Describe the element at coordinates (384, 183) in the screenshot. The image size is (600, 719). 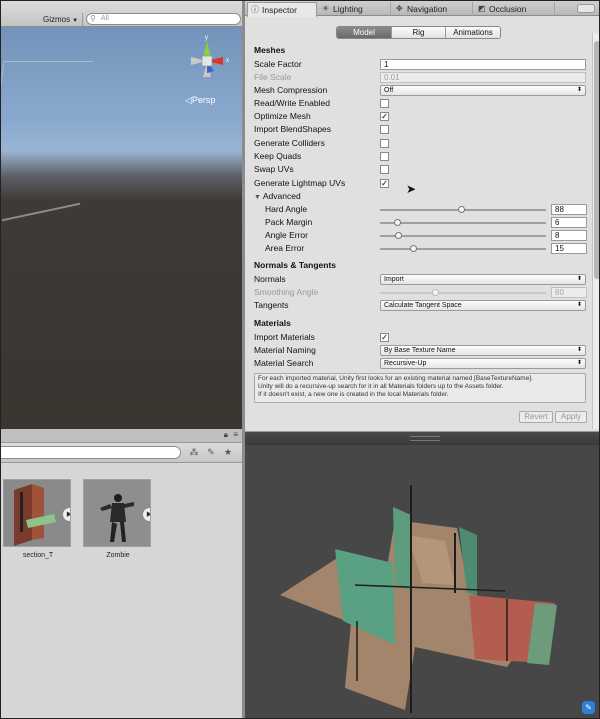
I see `lightmap-uvs-checkbox: ✓` at that location.